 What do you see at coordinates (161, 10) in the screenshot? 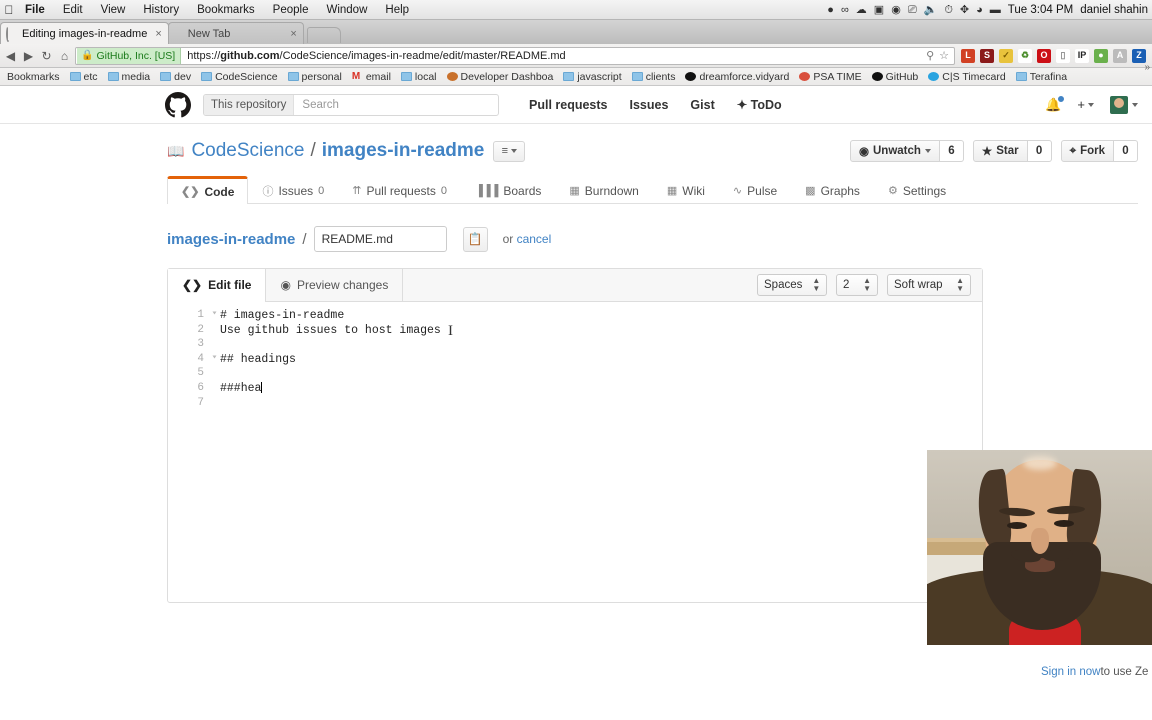
I see `menu-item-history: History` at bounding box center [161, 10].